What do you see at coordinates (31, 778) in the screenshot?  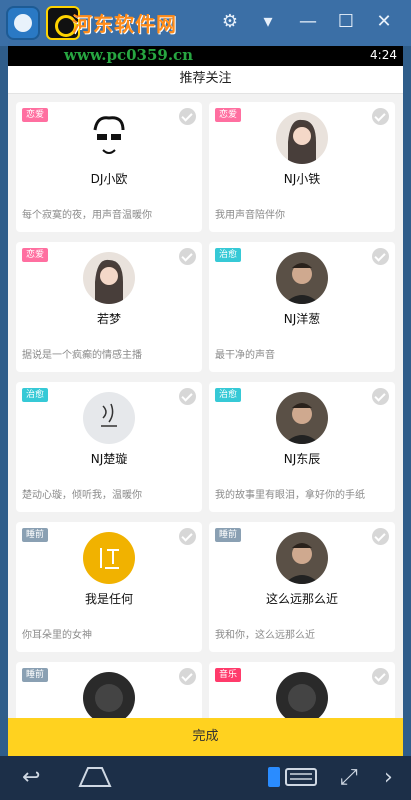 I see `back-icon: ↩` at bounding box center [31, 778].